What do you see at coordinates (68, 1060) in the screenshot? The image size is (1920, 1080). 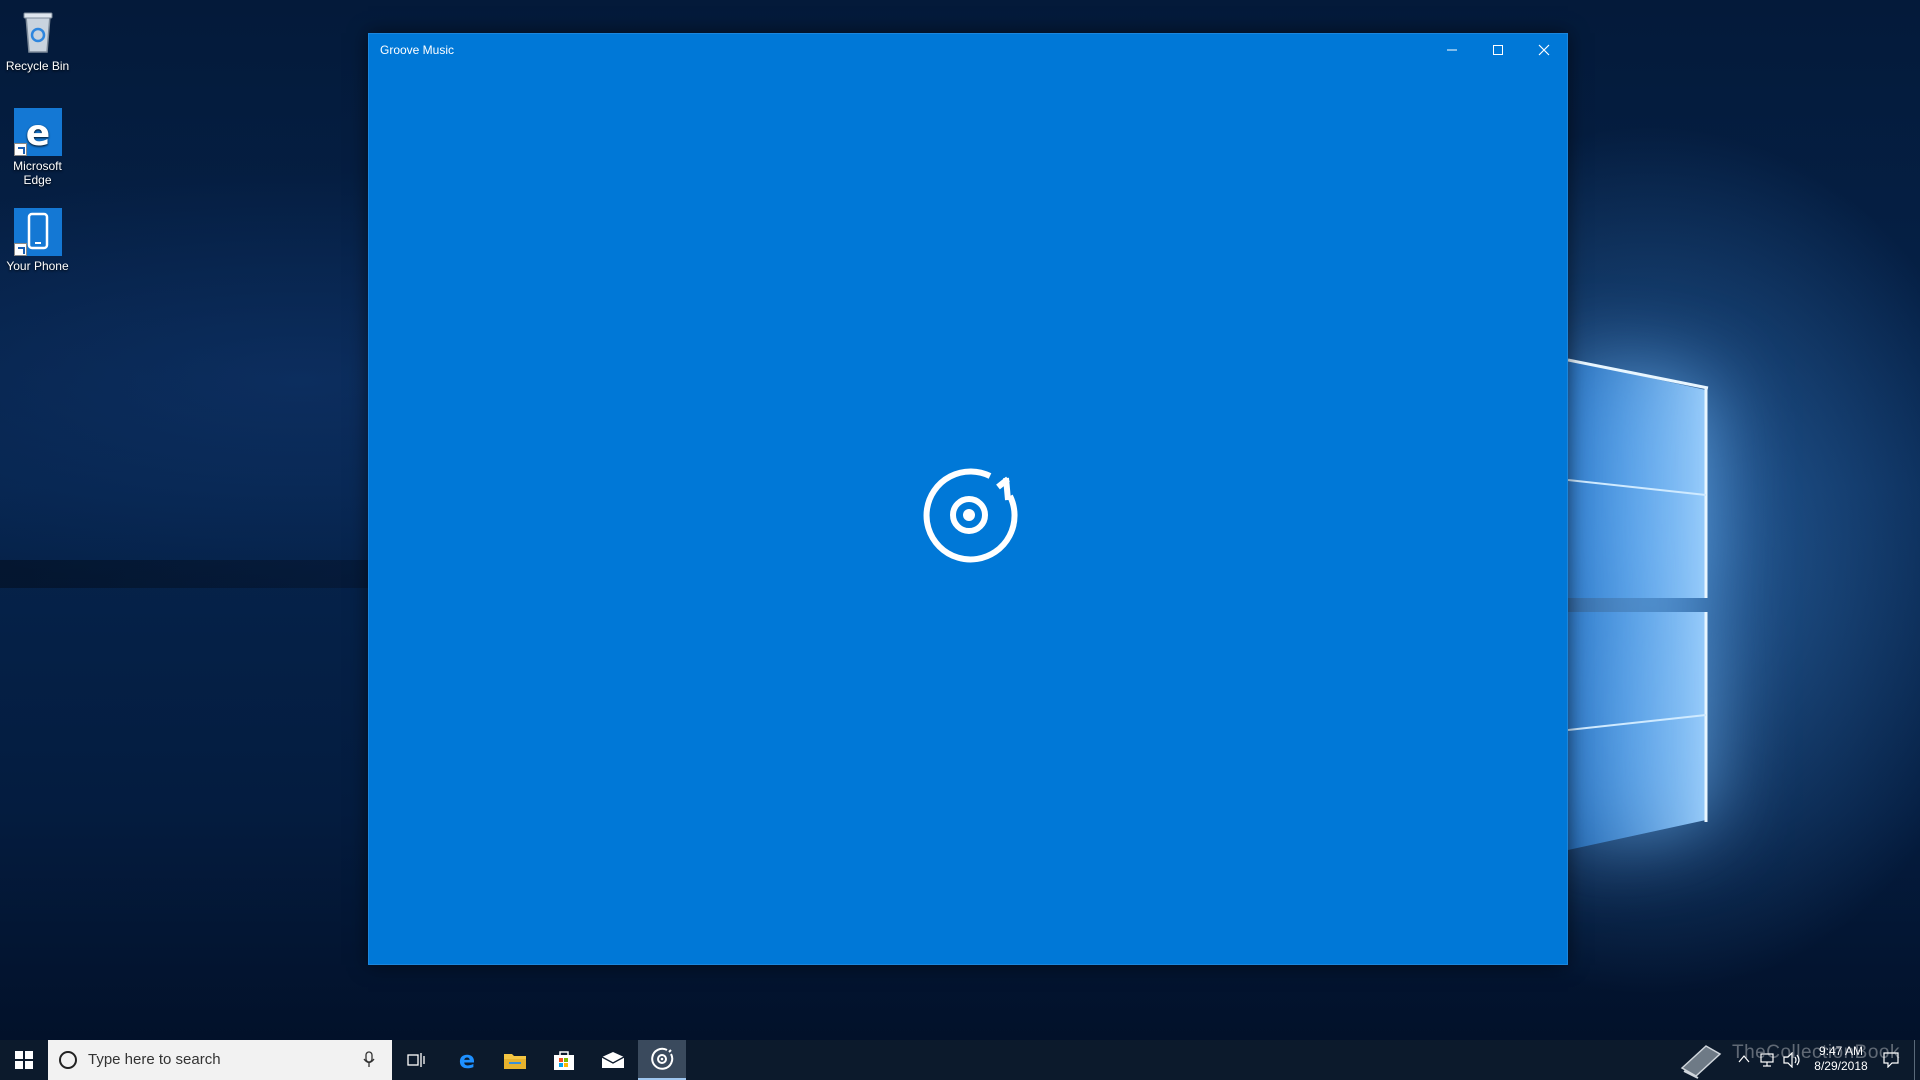 I see `cortana-icon` at bounding box center [68, 1060].